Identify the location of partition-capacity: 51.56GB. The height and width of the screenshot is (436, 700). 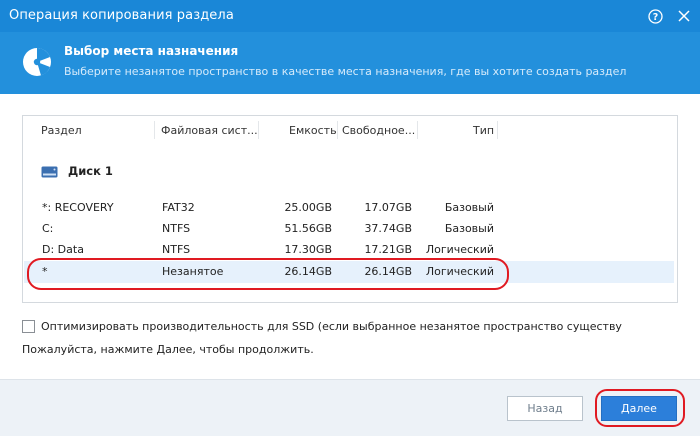
(308, 228).